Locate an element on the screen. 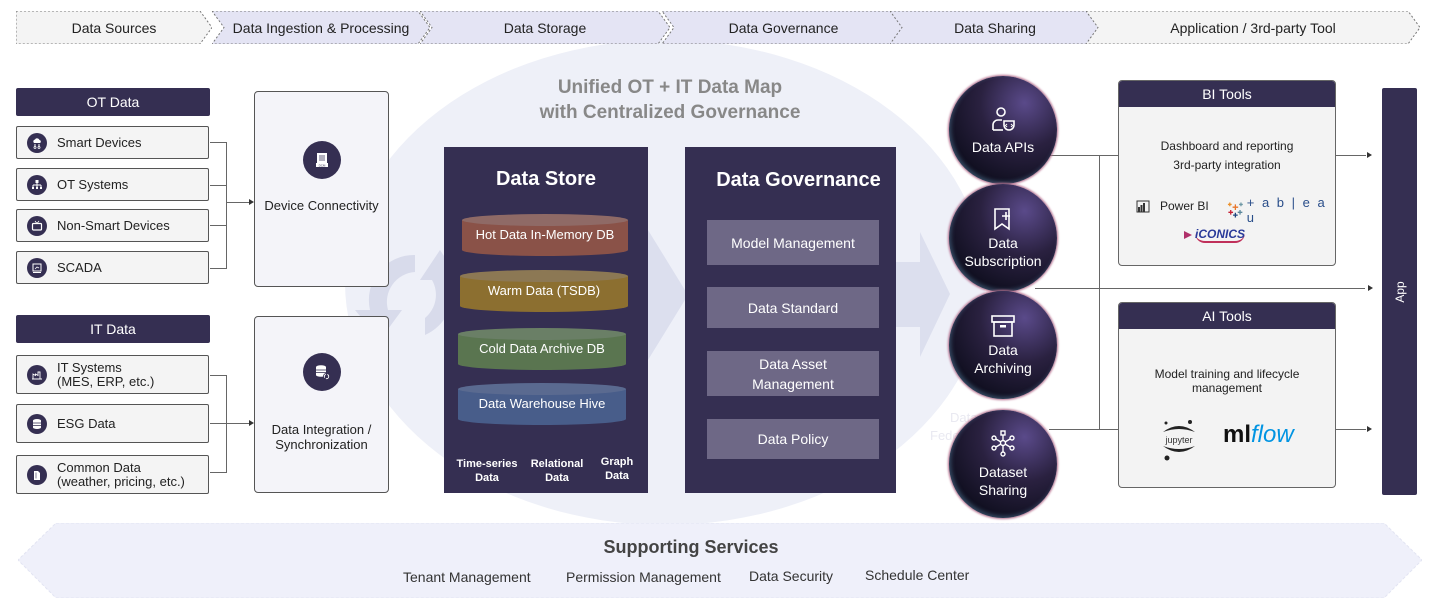 This screenshot has height=608, width=1434. governance-item: Data Standard is located at coordinates (793, 307).